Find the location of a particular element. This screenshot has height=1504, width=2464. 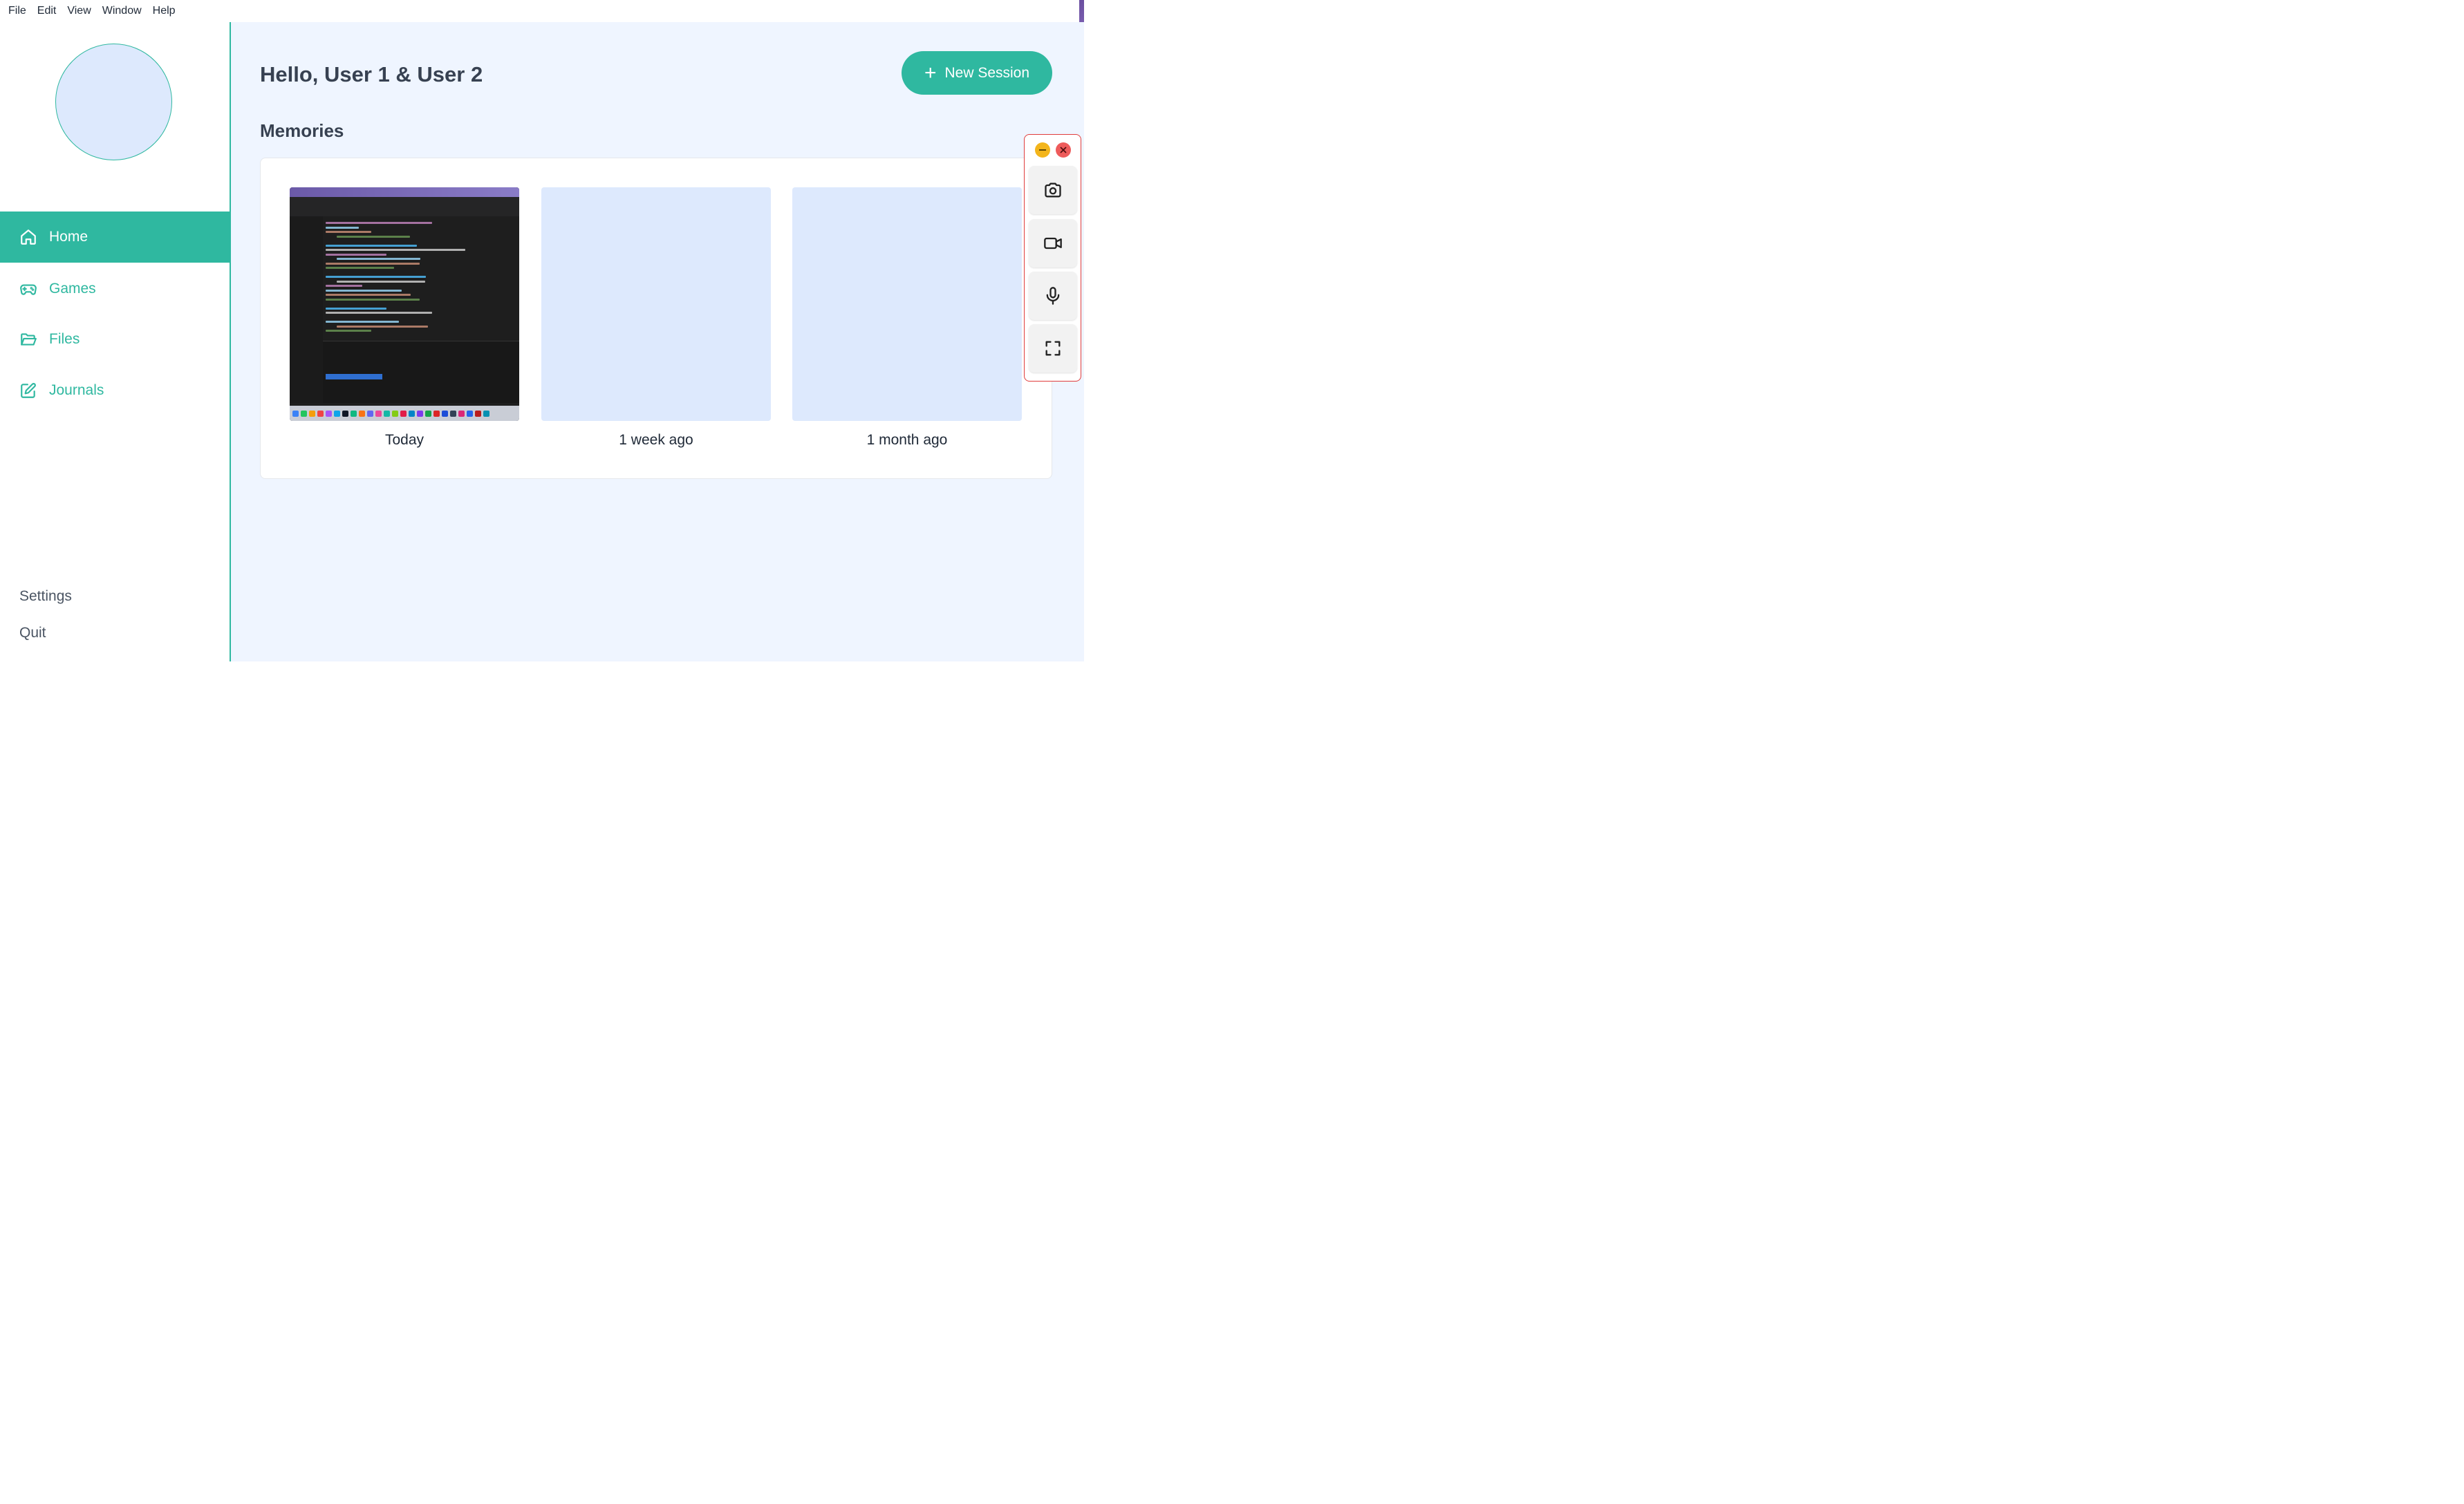

avatar is located at coordinates (113, 102).